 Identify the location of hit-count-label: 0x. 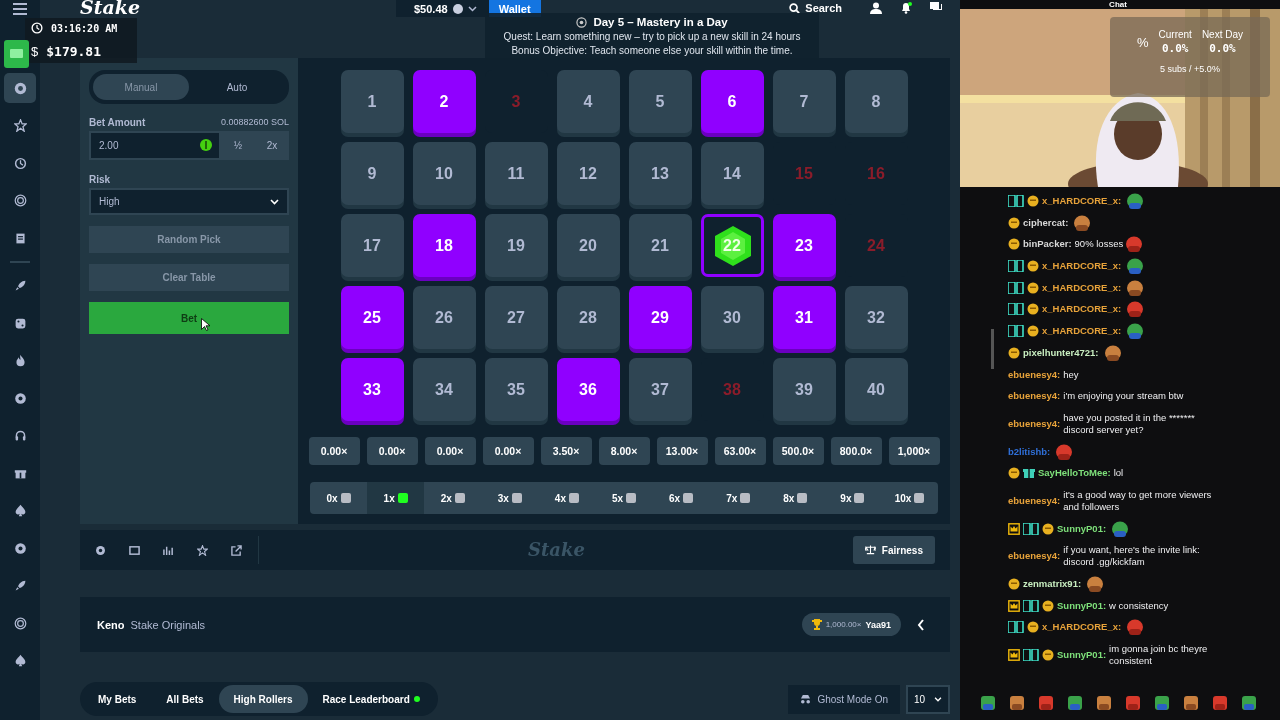
(332, 498).